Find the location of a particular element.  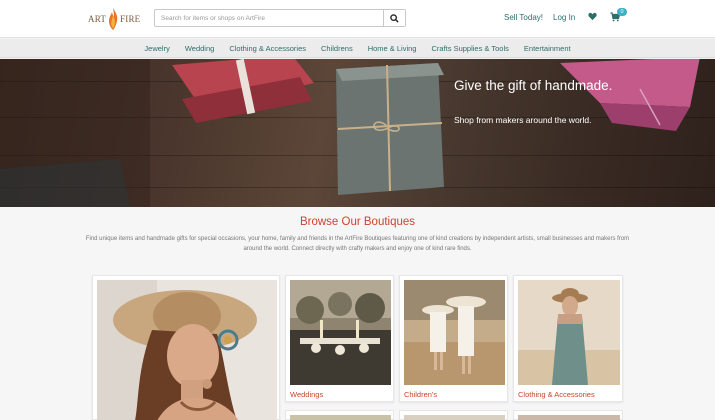

jewelry-image is located at coordinates (187, 350).